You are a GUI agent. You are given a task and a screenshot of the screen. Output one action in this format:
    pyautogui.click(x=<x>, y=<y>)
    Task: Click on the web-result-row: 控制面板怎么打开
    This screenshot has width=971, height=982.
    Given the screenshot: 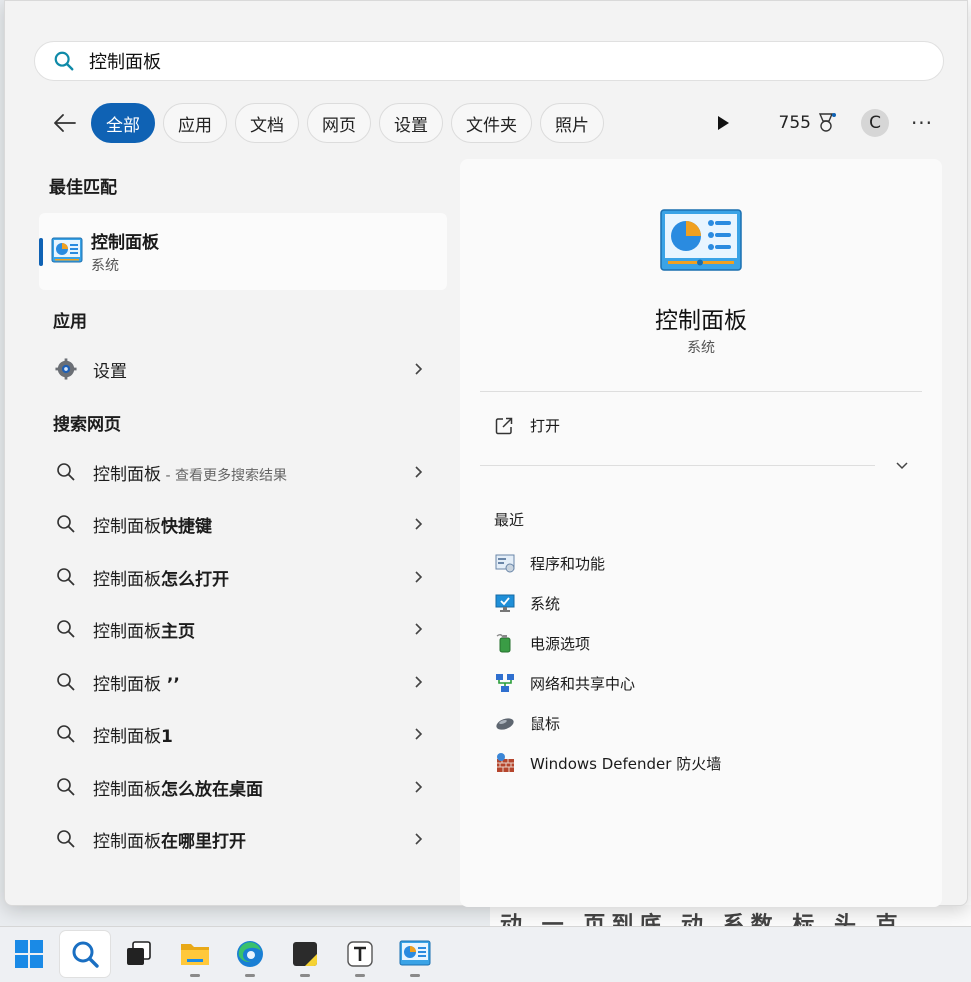 What is the action you would take?
    pyautogui.click(x=243, y=577)
    